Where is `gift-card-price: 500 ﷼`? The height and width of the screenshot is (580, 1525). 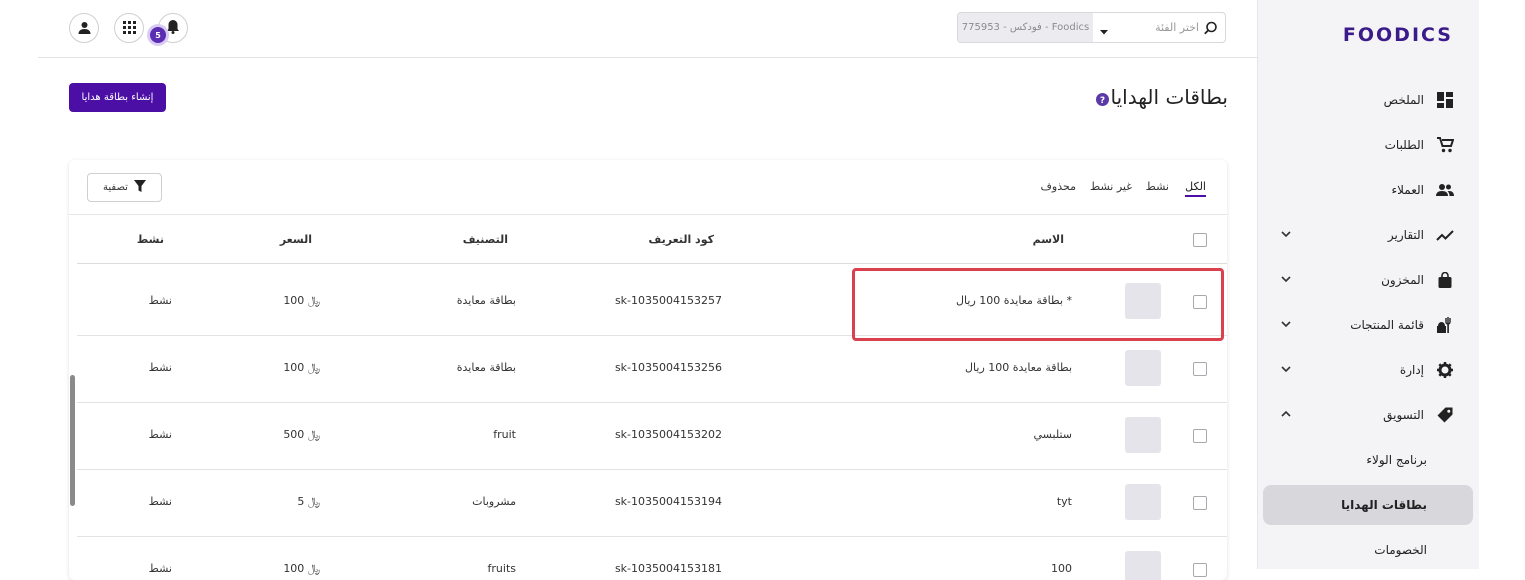
gift-card-price: 500 ﷼ is located at coordinates (301, 434).